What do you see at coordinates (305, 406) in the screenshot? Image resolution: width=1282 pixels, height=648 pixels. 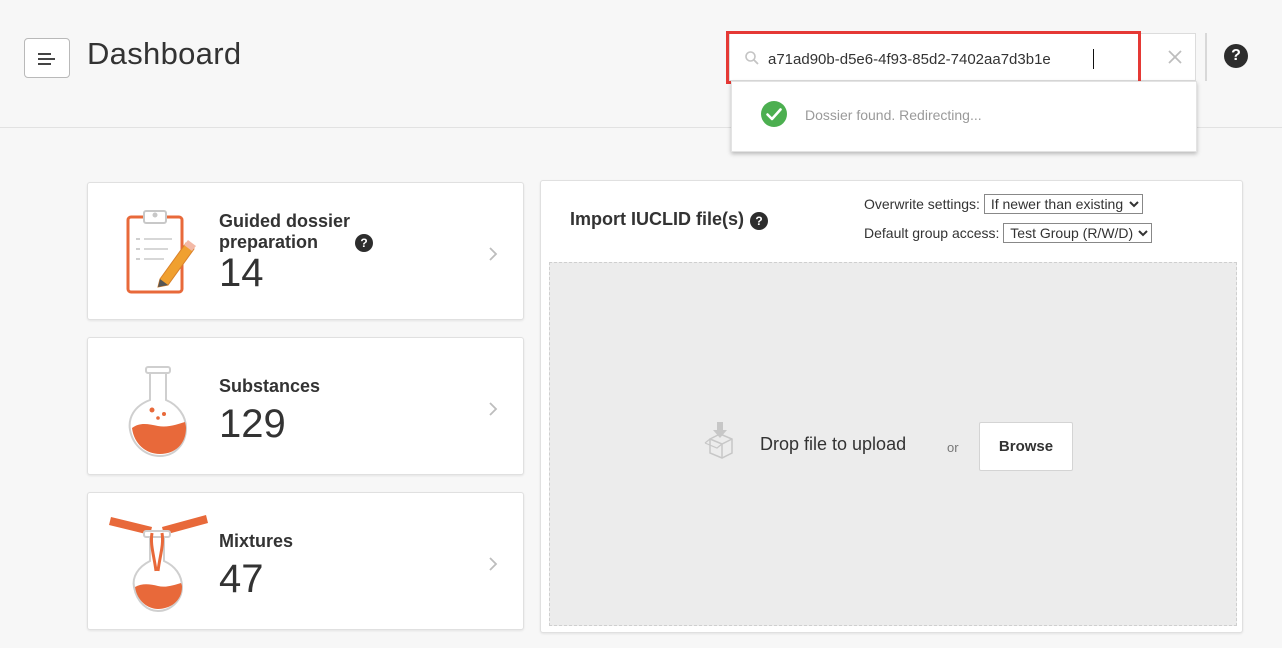 I see `card-substances: Substances 129` at bounding box center [305, 406].